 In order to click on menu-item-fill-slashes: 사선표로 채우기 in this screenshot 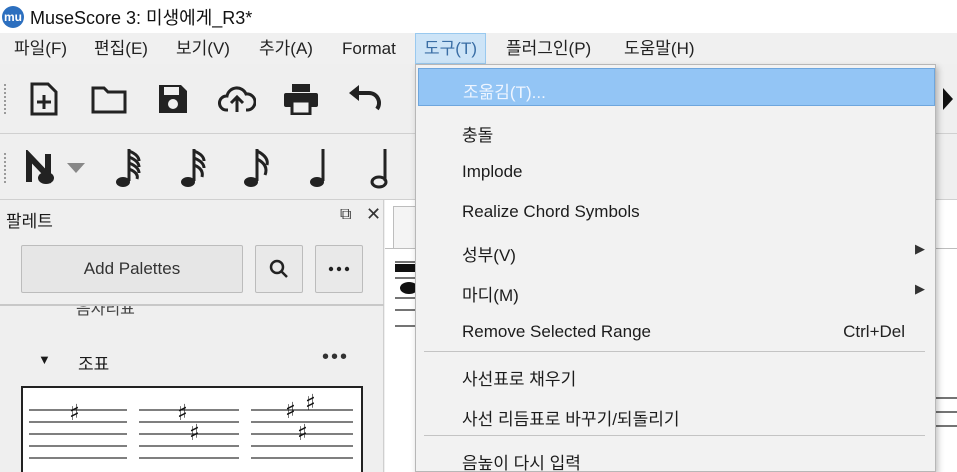, I will do `click(676, 375)`.